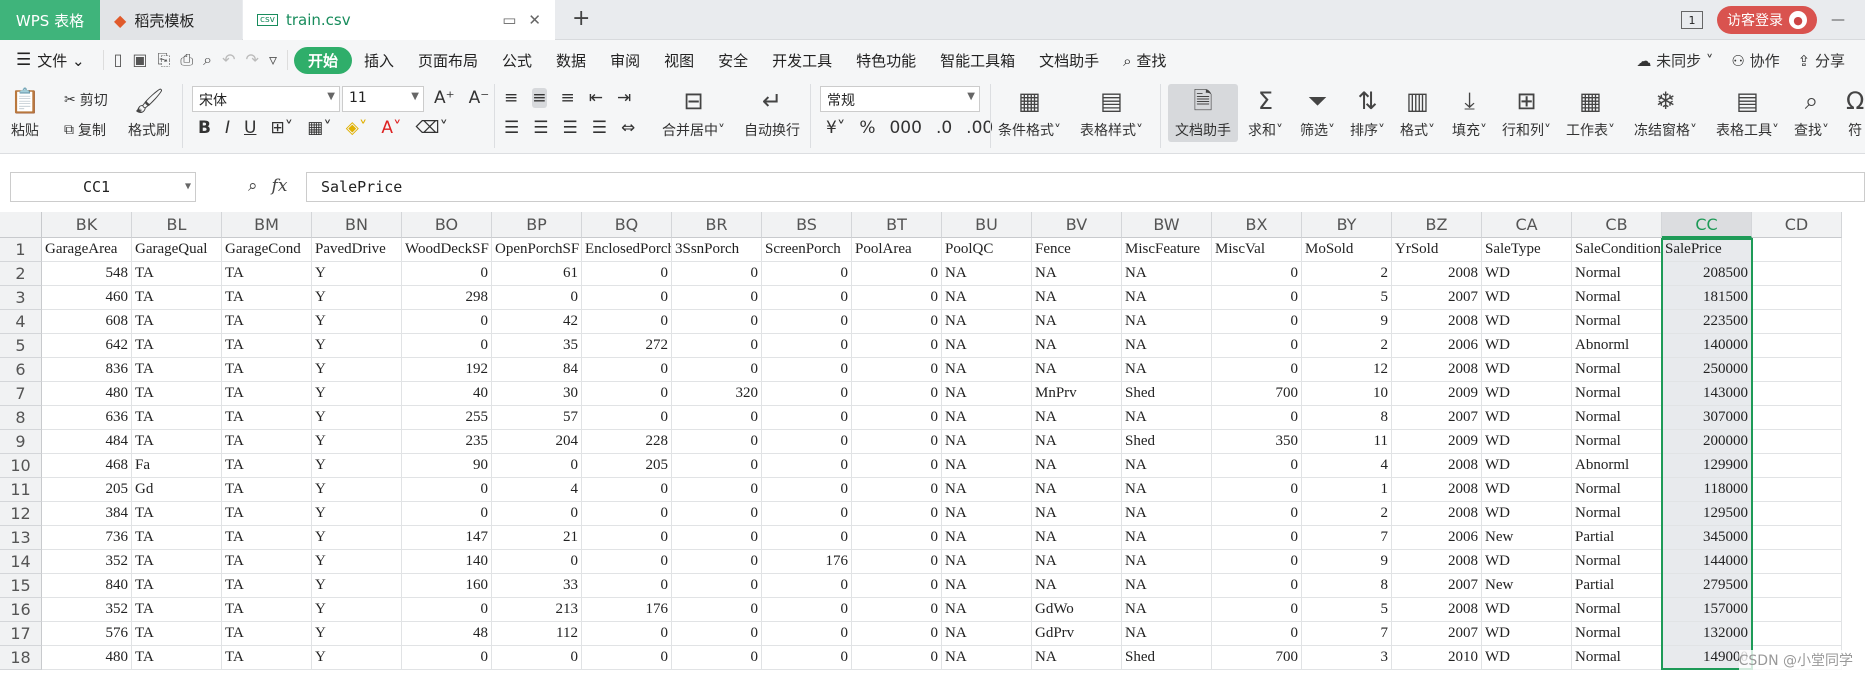 The image size is (1865, 676). What do you see at coordinates (1797, 225) in the screenshot?
I see `column-header-cd: CD` at bounding box center [1797, 225].